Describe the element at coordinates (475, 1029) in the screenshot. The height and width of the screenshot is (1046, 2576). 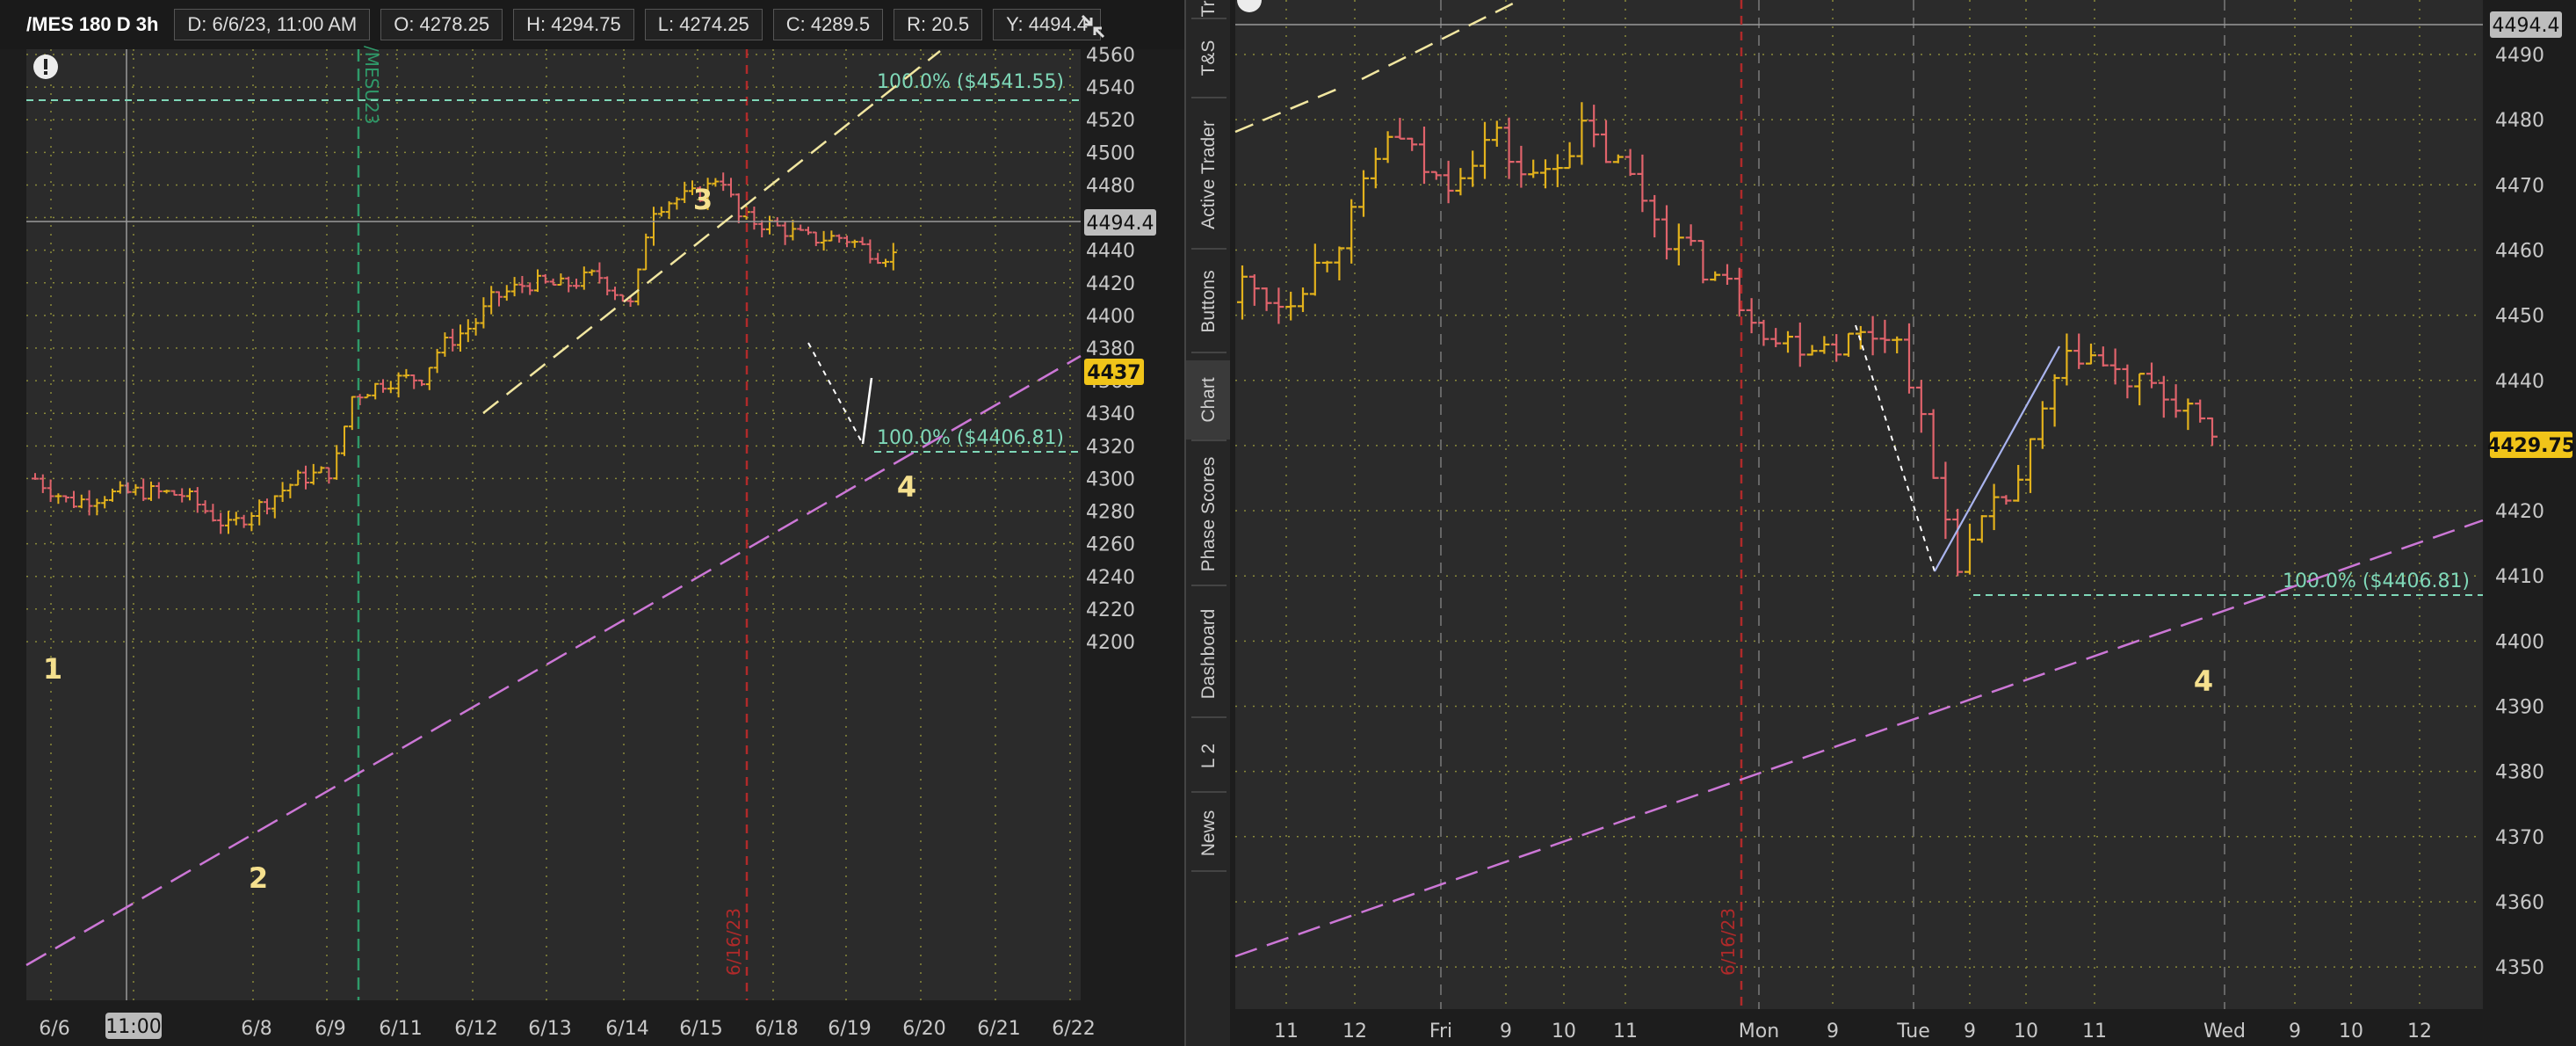
I see `left-date-tick: 6/12` at that location.